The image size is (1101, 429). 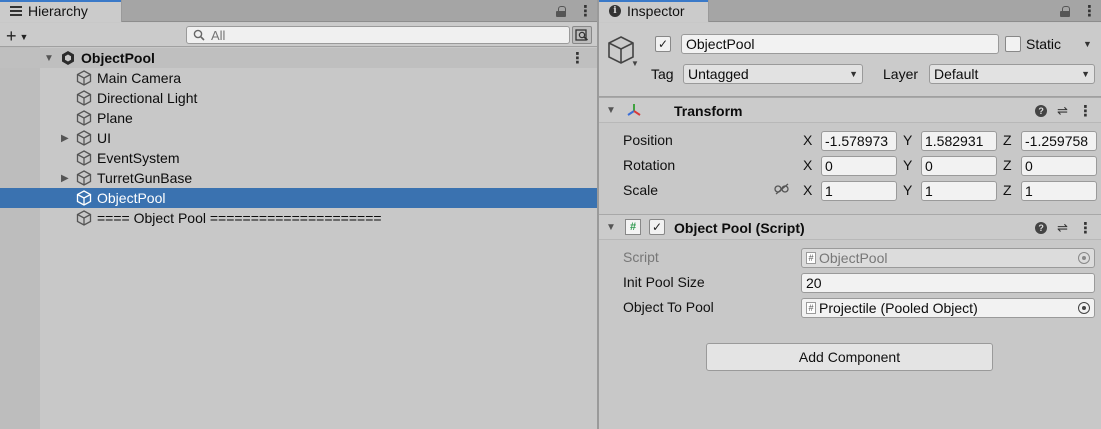 I want to click on position-y-field: 1.582931, so click(x=959, y=141).